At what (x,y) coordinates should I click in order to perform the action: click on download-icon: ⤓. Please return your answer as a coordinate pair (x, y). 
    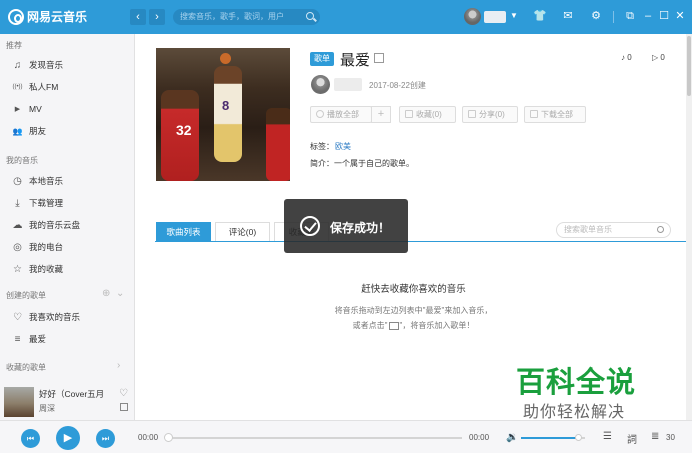
    Looking at the image, I should click on (17, 203).